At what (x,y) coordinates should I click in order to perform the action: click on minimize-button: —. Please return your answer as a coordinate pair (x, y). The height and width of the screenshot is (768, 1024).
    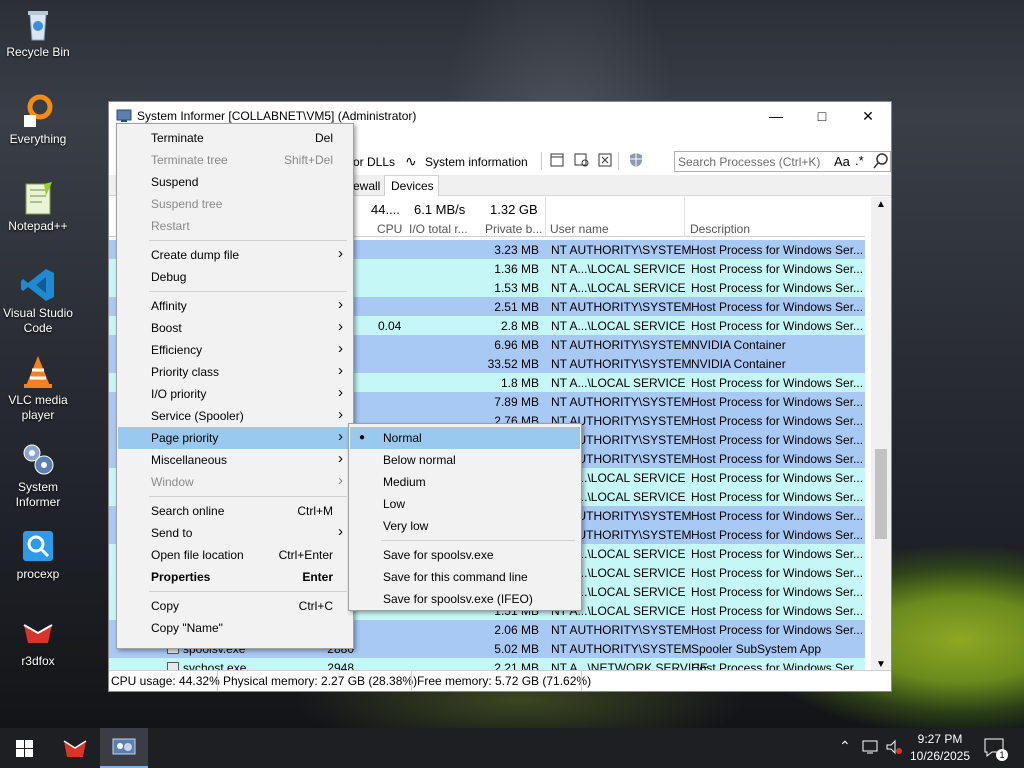
    Looking at the image, I should click on (776, 116).